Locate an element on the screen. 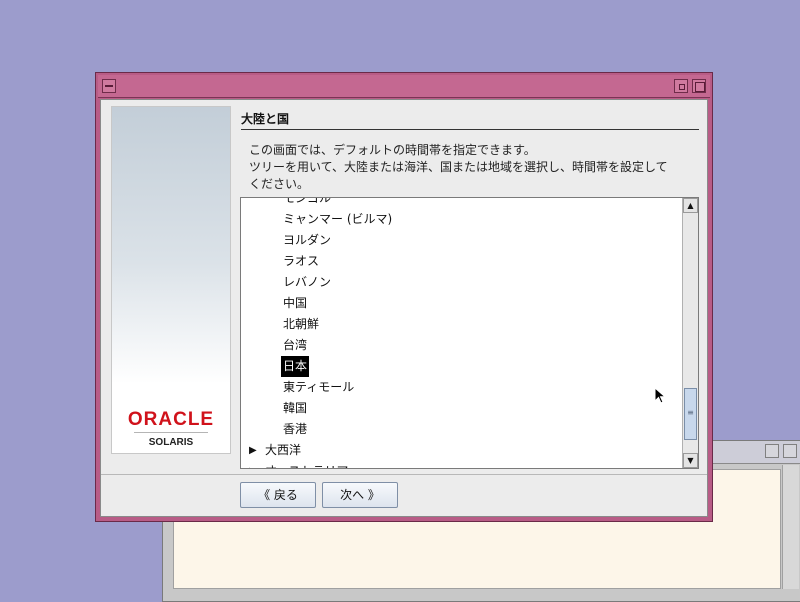 The width and height of the screenshot is (800, 602). tree-scrollbar: ▲ ≡ ▼ is located at coordinates (690, 333).